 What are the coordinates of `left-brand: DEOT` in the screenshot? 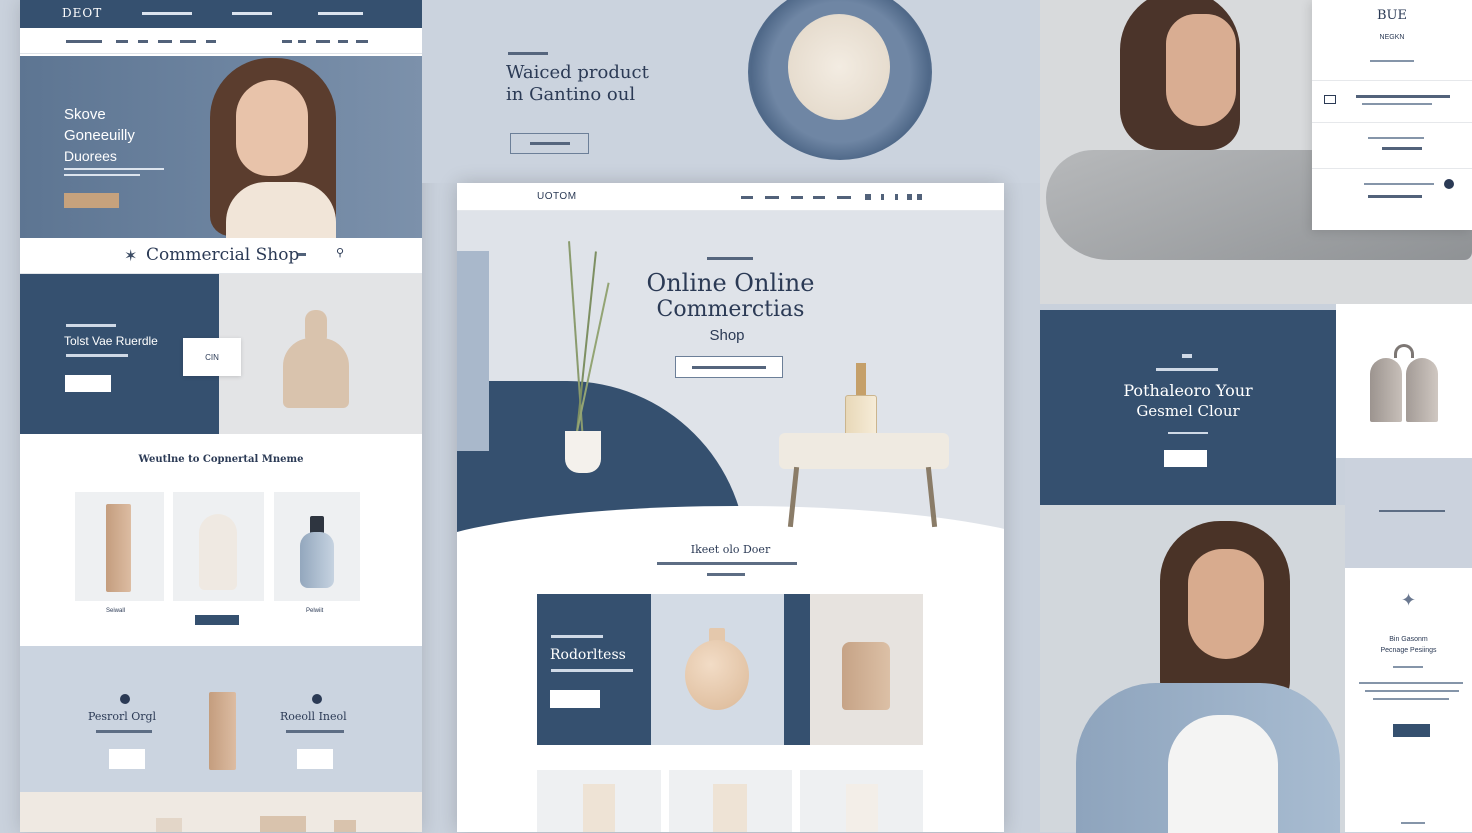 It's located at (82, 13).